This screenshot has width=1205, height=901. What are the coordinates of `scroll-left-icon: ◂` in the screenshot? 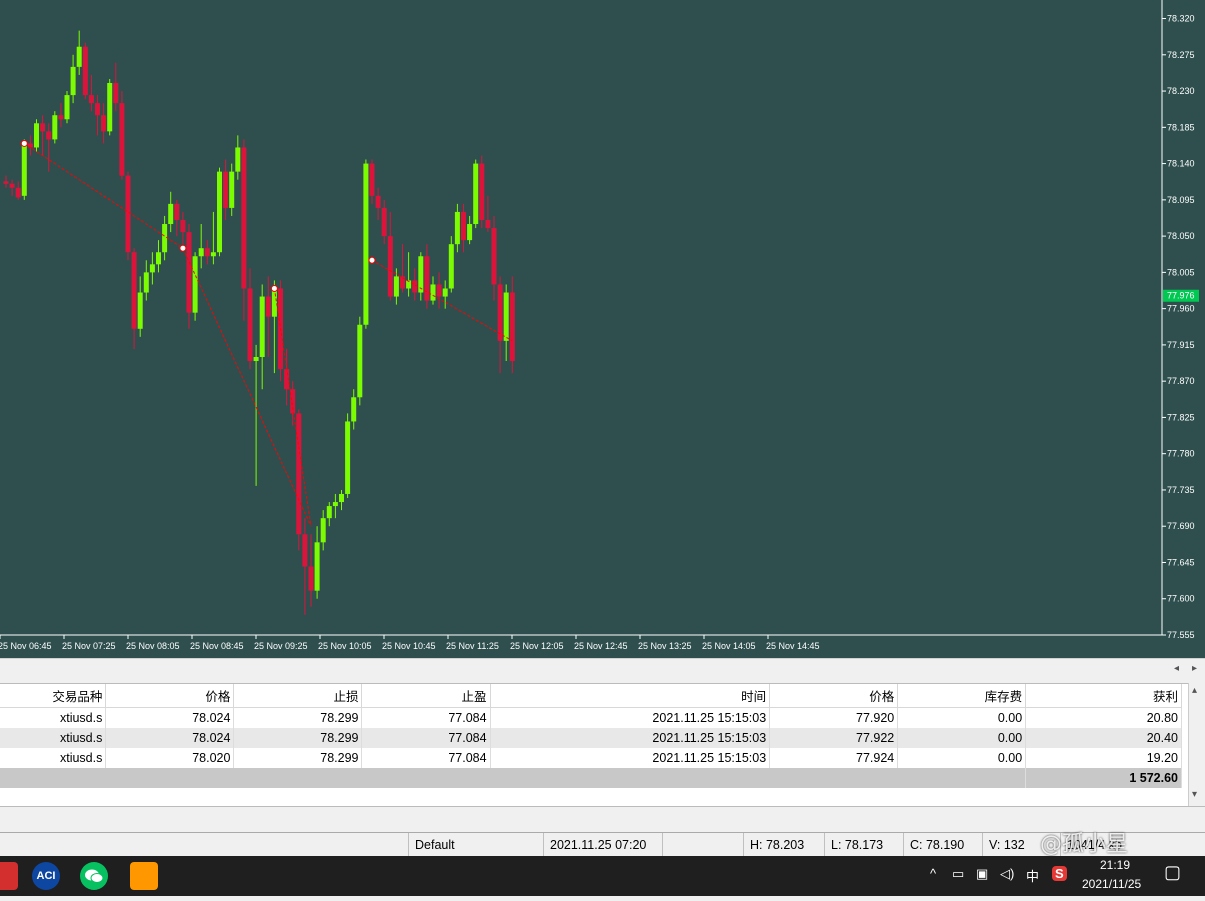 It's located at (1176, 668).